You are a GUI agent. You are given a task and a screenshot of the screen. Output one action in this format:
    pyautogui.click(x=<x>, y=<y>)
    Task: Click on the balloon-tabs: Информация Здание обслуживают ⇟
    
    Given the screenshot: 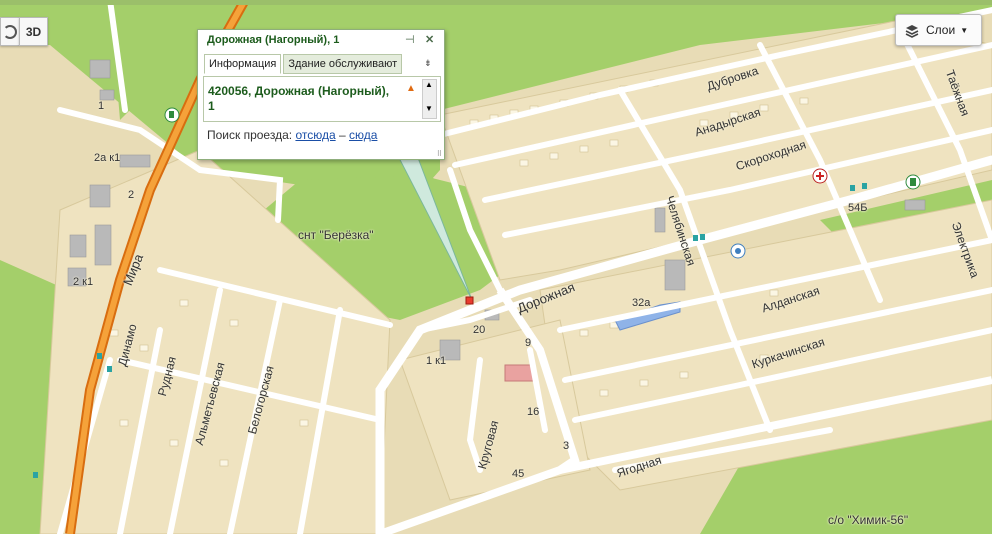 What is the action you would take?
    pyautogui.click(x=318, y=64)
    